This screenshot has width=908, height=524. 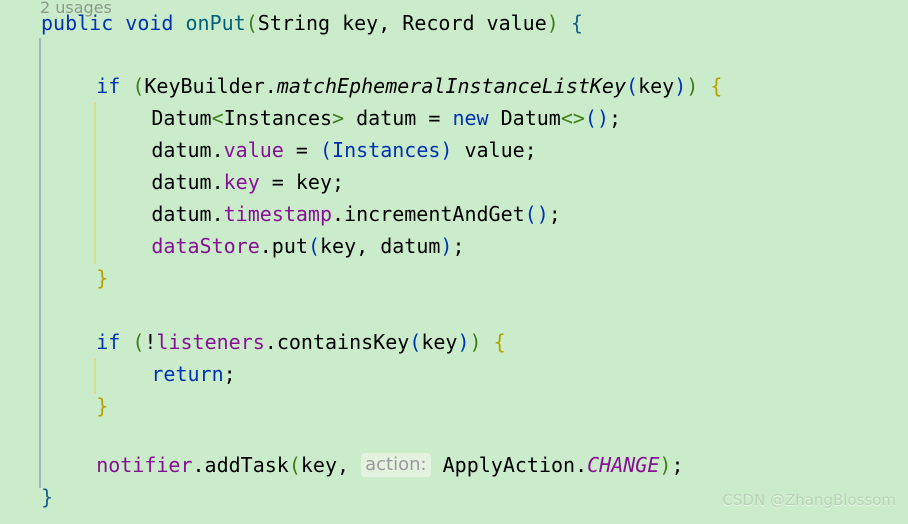 I want to click on code-token: void, so click(x=149, y=23).